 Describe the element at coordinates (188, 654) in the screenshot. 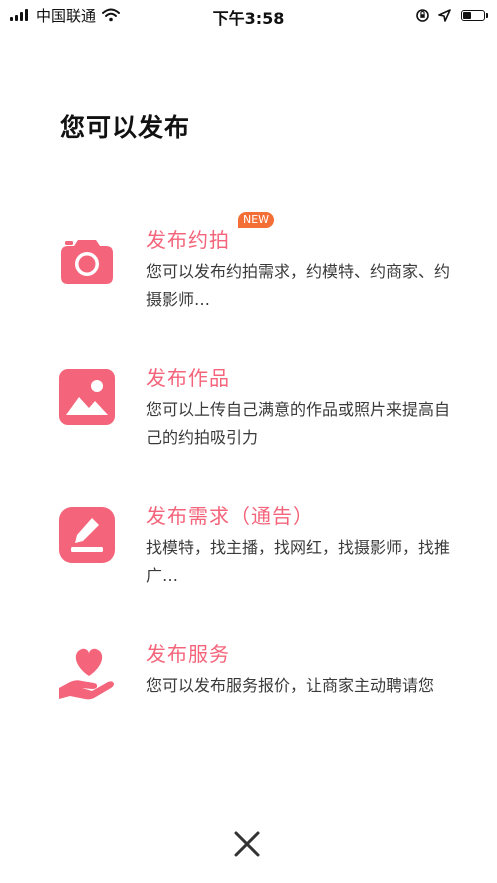

I see `option-title: 发布服务` at that location.